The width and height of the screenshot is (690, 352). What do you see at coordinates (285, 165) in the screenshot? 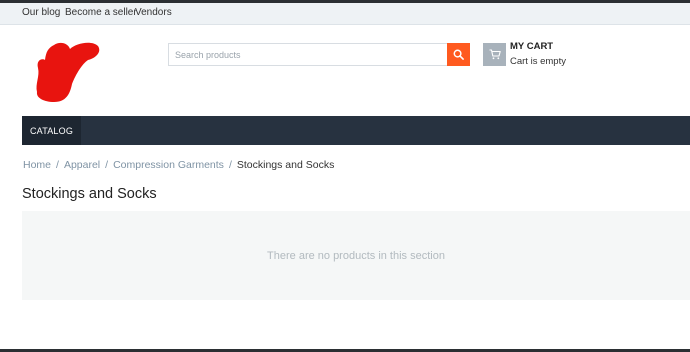
I see `breadcrumb-current: Stockings and Socks` at bounding box center [285, 165].